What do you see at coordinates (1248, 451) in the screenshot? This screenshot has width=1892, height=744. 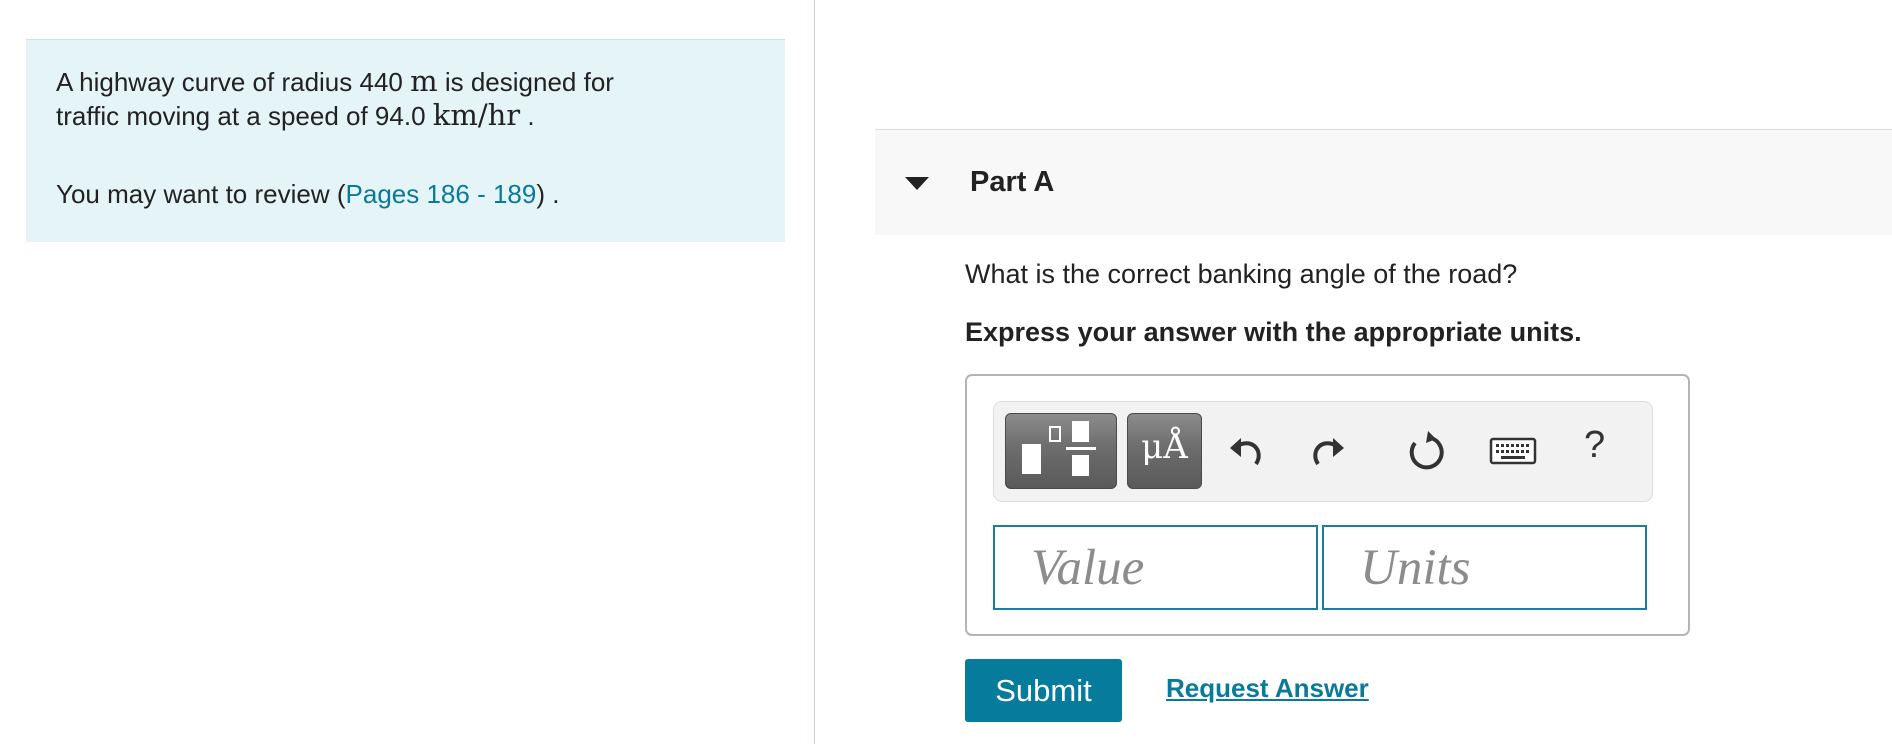 I see `undo-icon` at bounding box center [1248, 451].